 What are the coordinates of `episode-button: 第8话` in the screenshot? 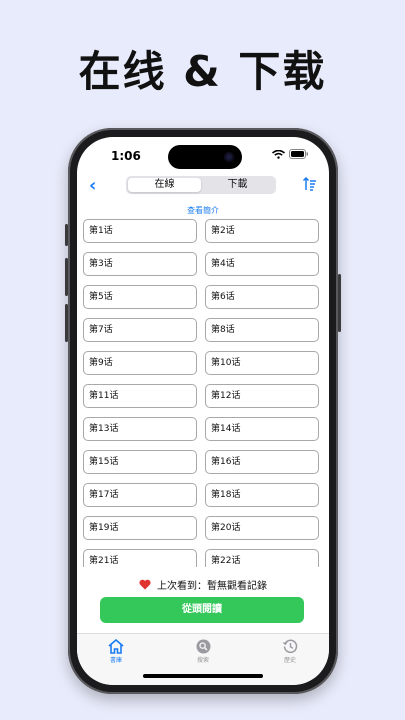 It's located at (262, 330).